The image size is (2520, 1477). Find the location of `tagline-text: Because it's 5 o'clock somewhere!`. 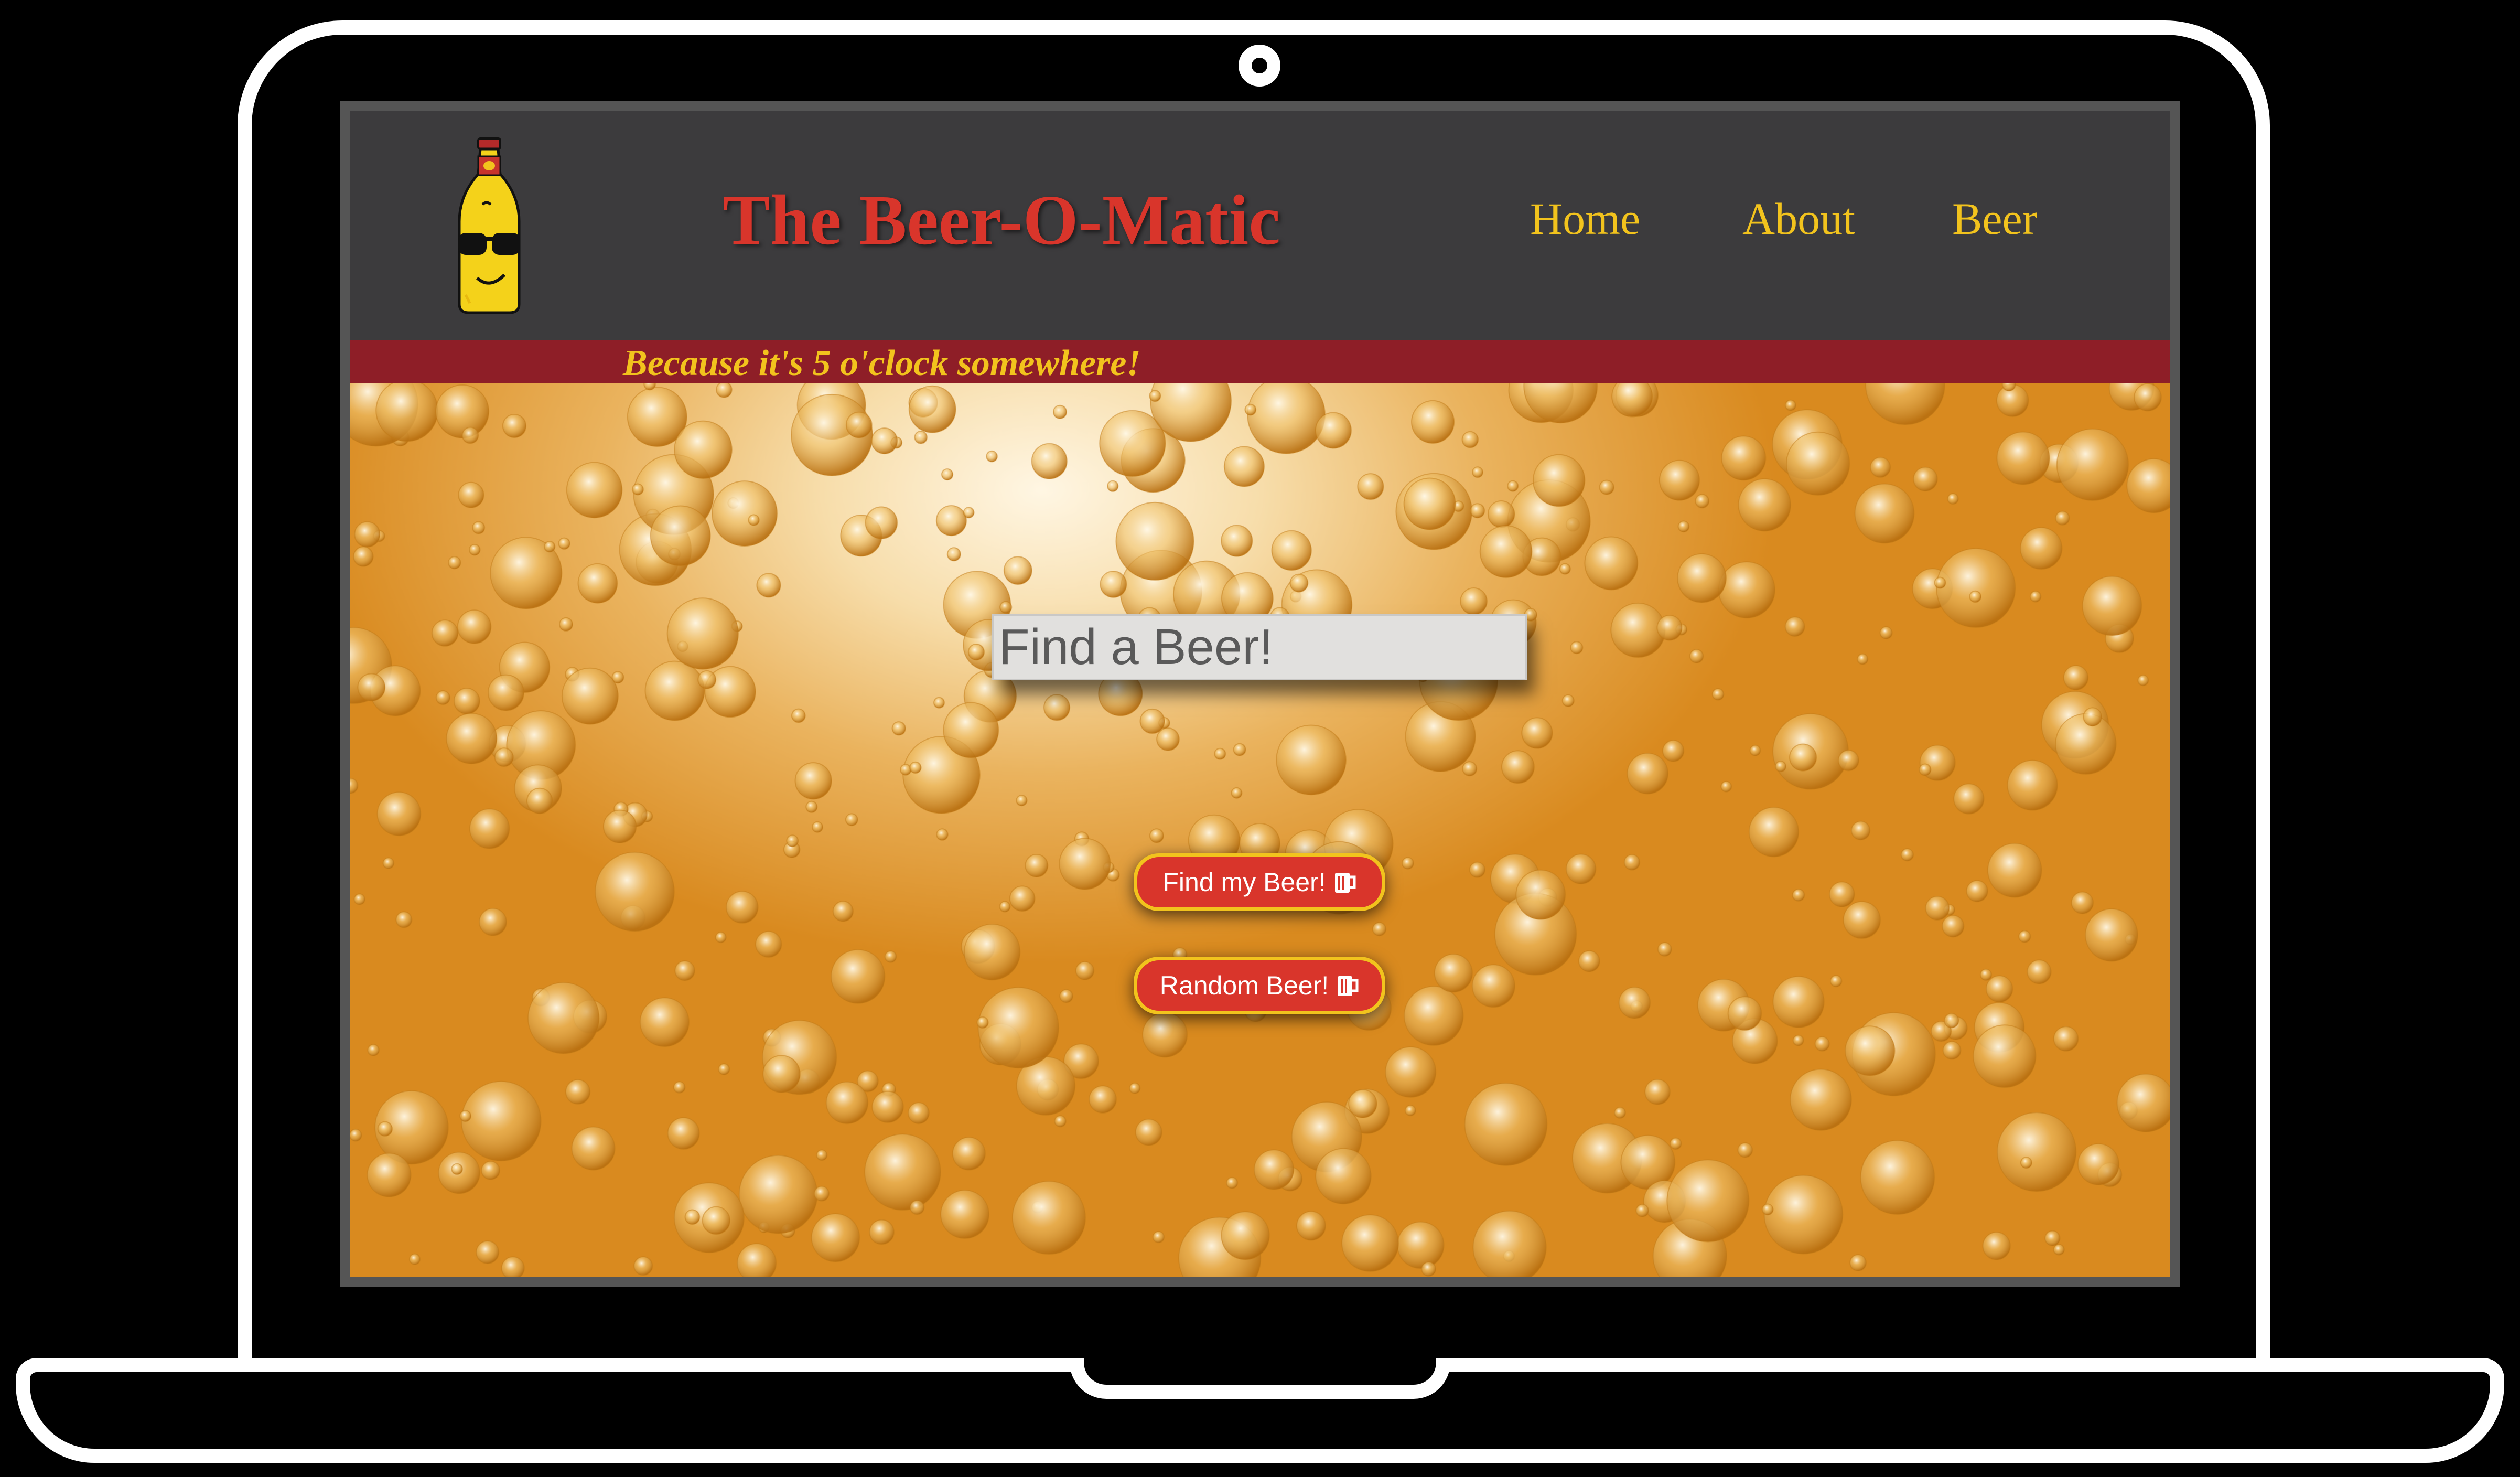

tagline-text: Because it's 5 o'clock somewhere! is located at coordinates (882, 363).